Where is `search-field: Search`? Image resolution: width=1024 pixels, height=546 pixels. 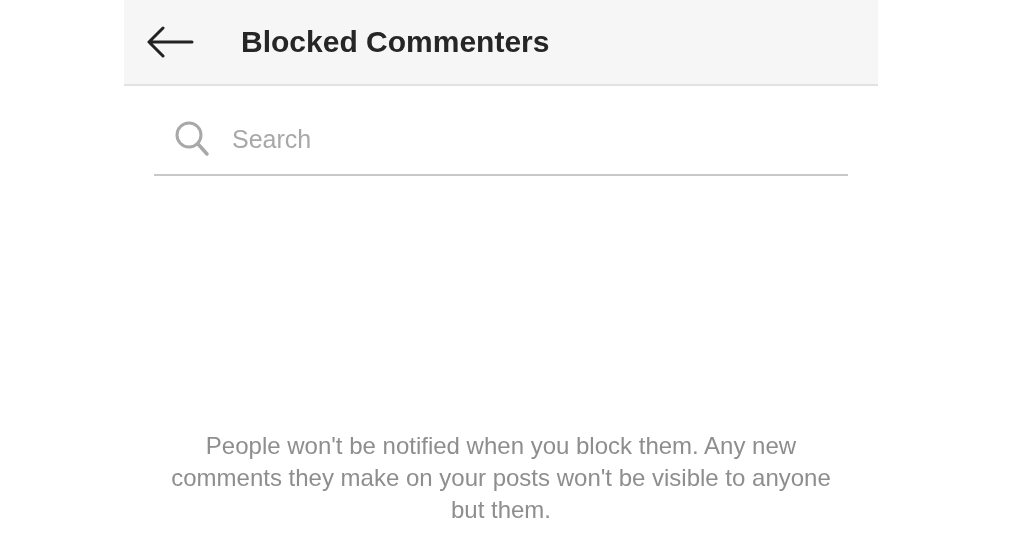
search-field: Search is located at coordinates (539, 139).